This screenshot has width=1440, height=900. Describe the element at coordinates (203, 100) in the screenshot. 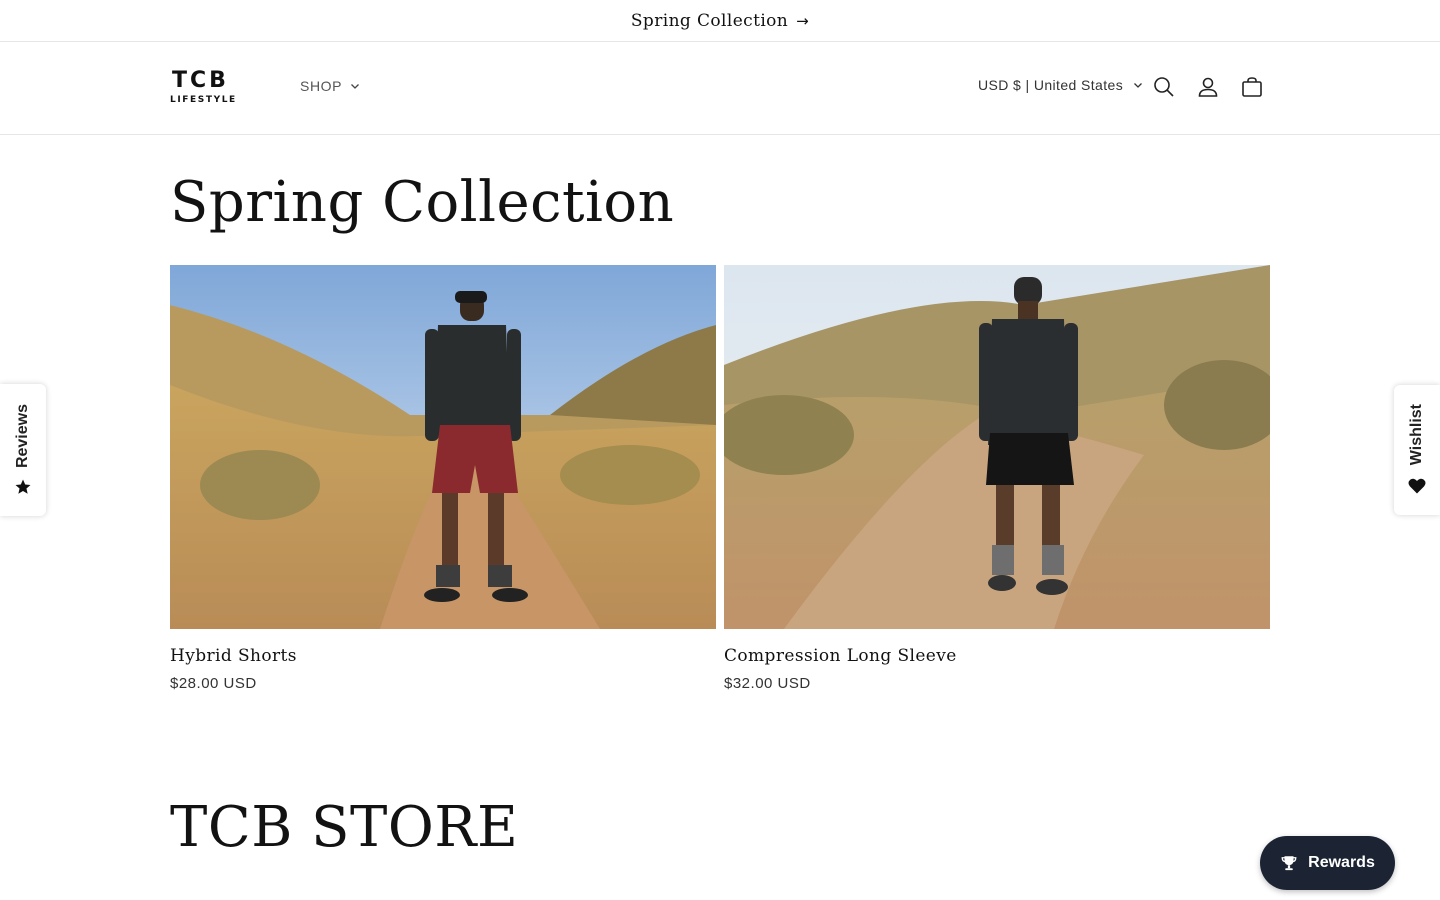

I see `logo-sub: LIFESTYLE` at that location.